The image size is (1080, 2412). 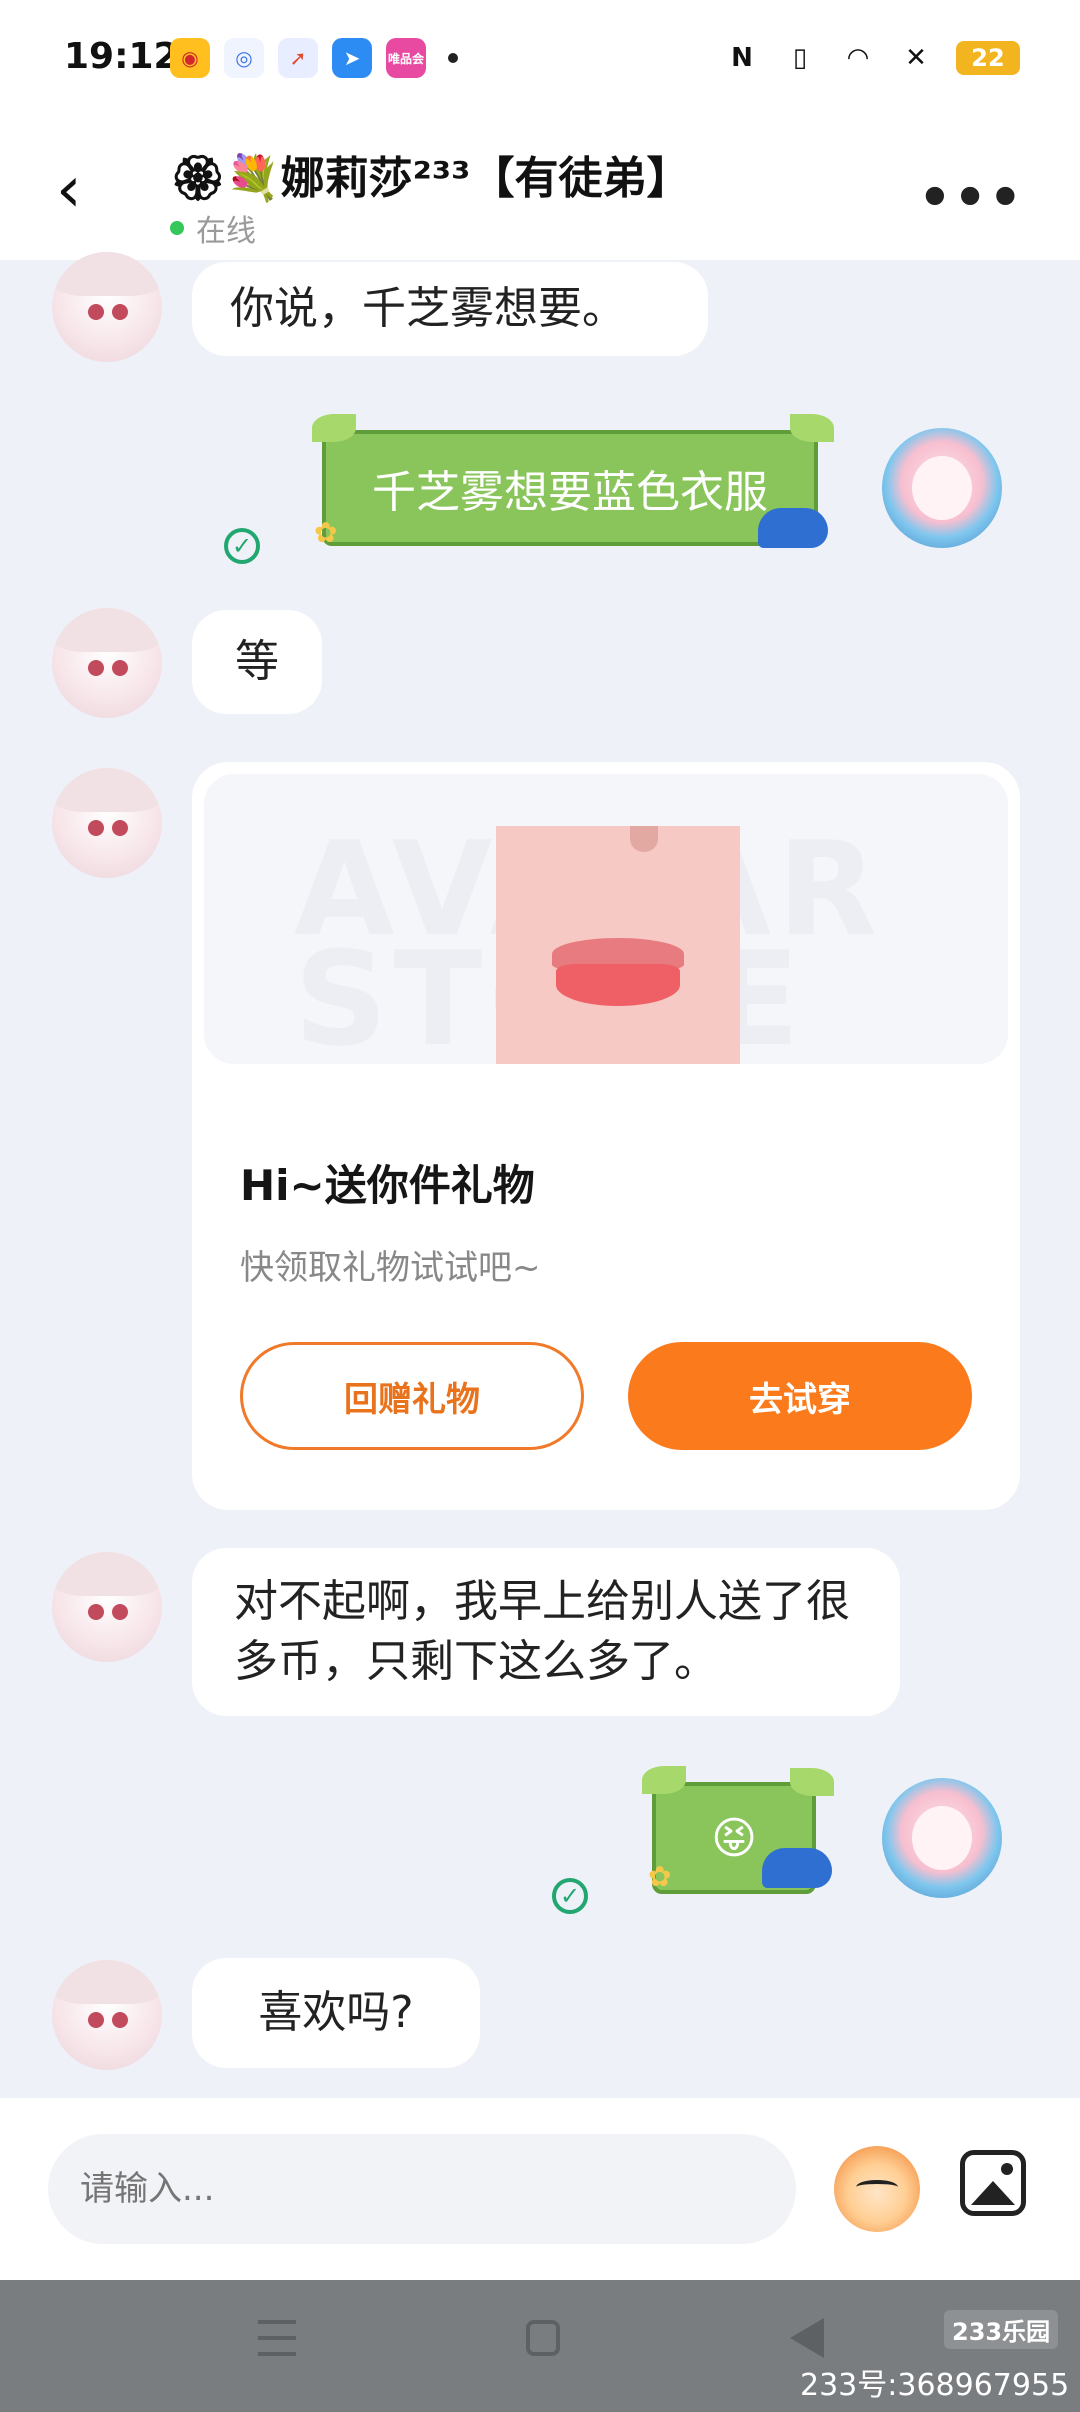 What do you see at coordinates (618, 945) in the screenshot?
I see `lip-item-image` at bounding box center [618, 945].